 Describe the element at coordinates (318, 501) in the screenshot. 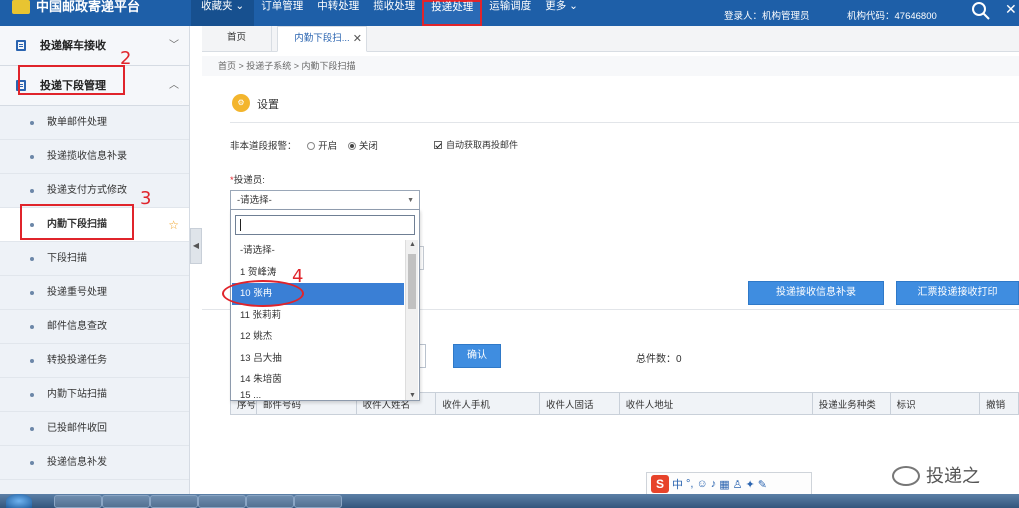

I see `taskbar-excel` at that location.